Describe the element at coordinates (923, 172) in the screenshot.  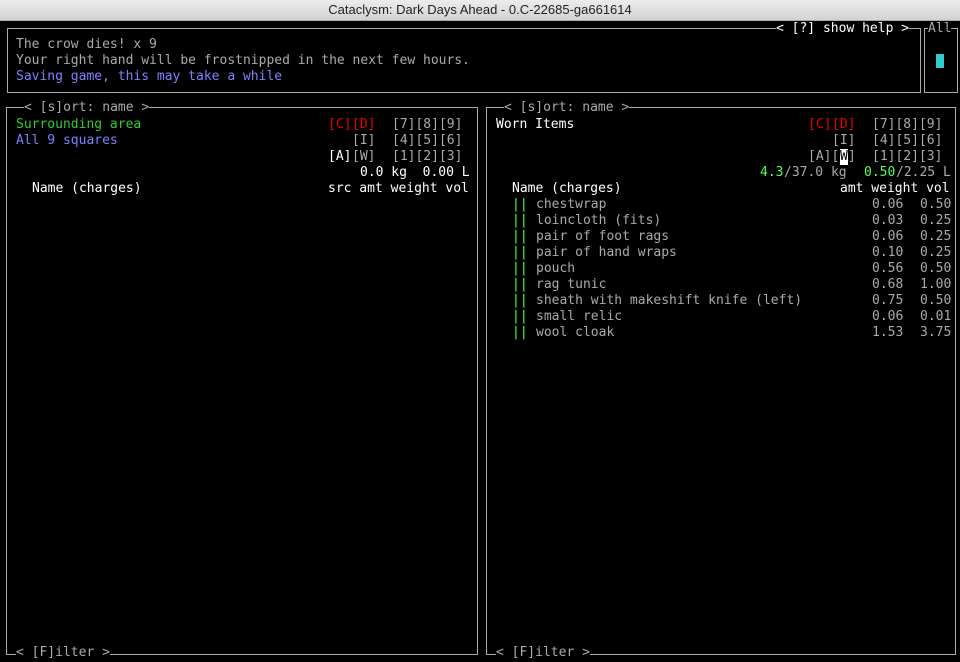
I see `right-volume-max: /2.25 L` at that location.